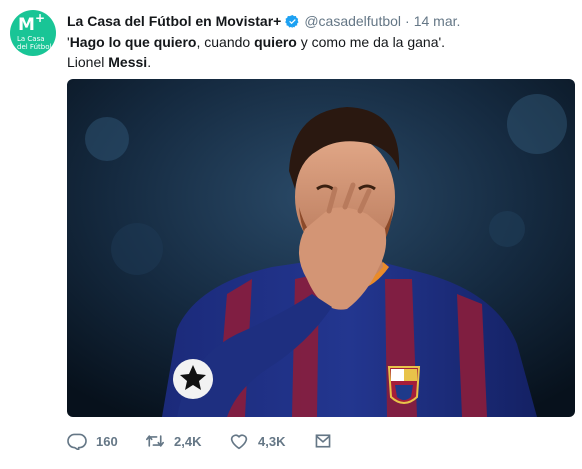  I want to click on reply-button: 160, so click(106, 441).